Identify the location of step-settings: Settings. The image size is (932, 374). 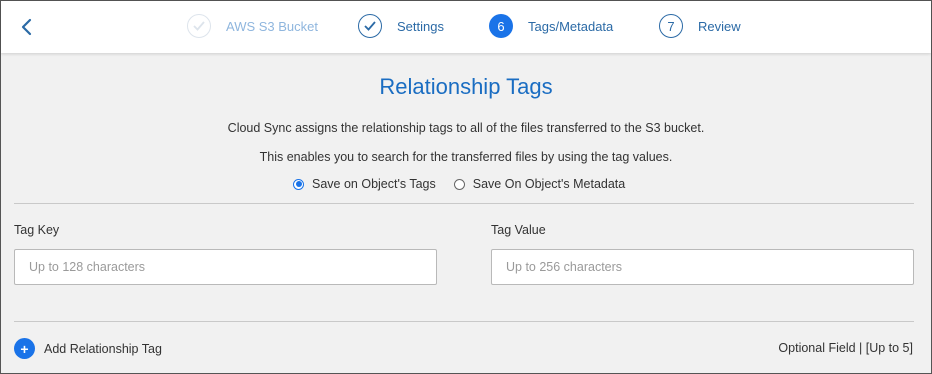
(401, 26).